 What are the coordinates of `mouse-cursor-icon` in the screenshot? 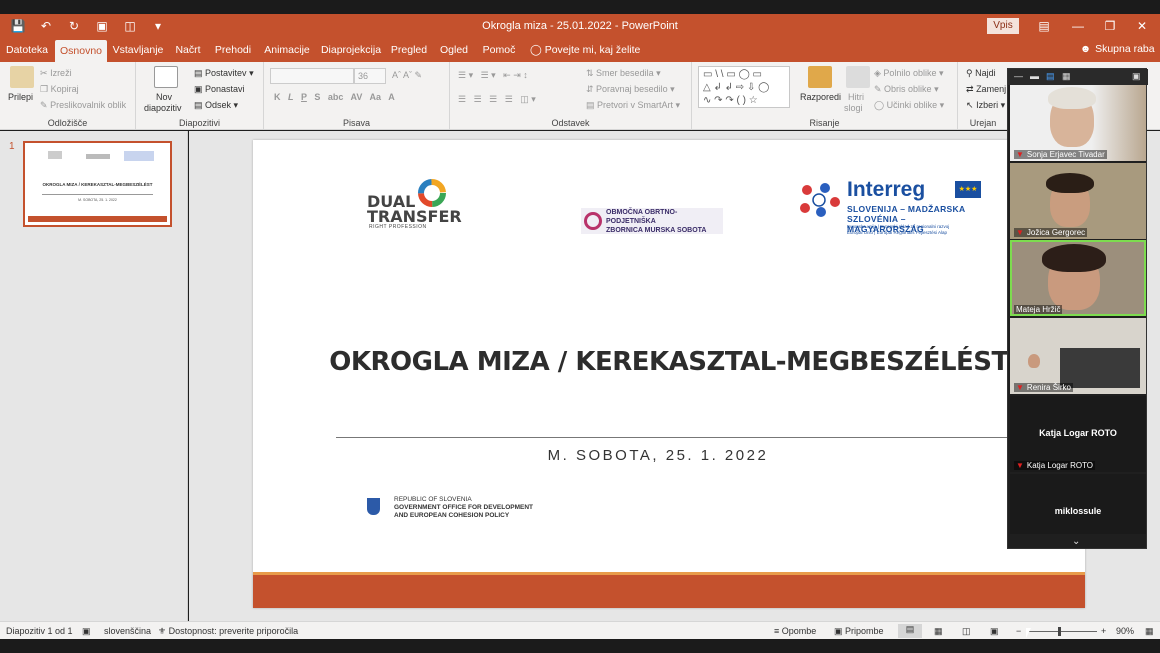 It's located at (1028, 633).